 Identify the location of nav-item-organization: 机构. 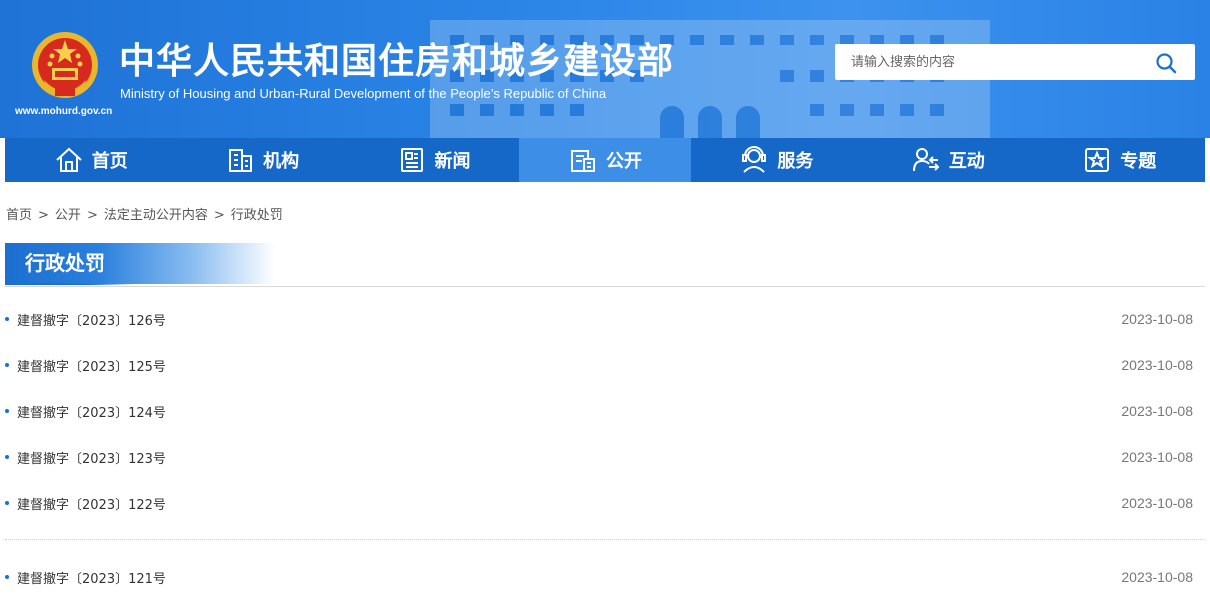
(261, 160).